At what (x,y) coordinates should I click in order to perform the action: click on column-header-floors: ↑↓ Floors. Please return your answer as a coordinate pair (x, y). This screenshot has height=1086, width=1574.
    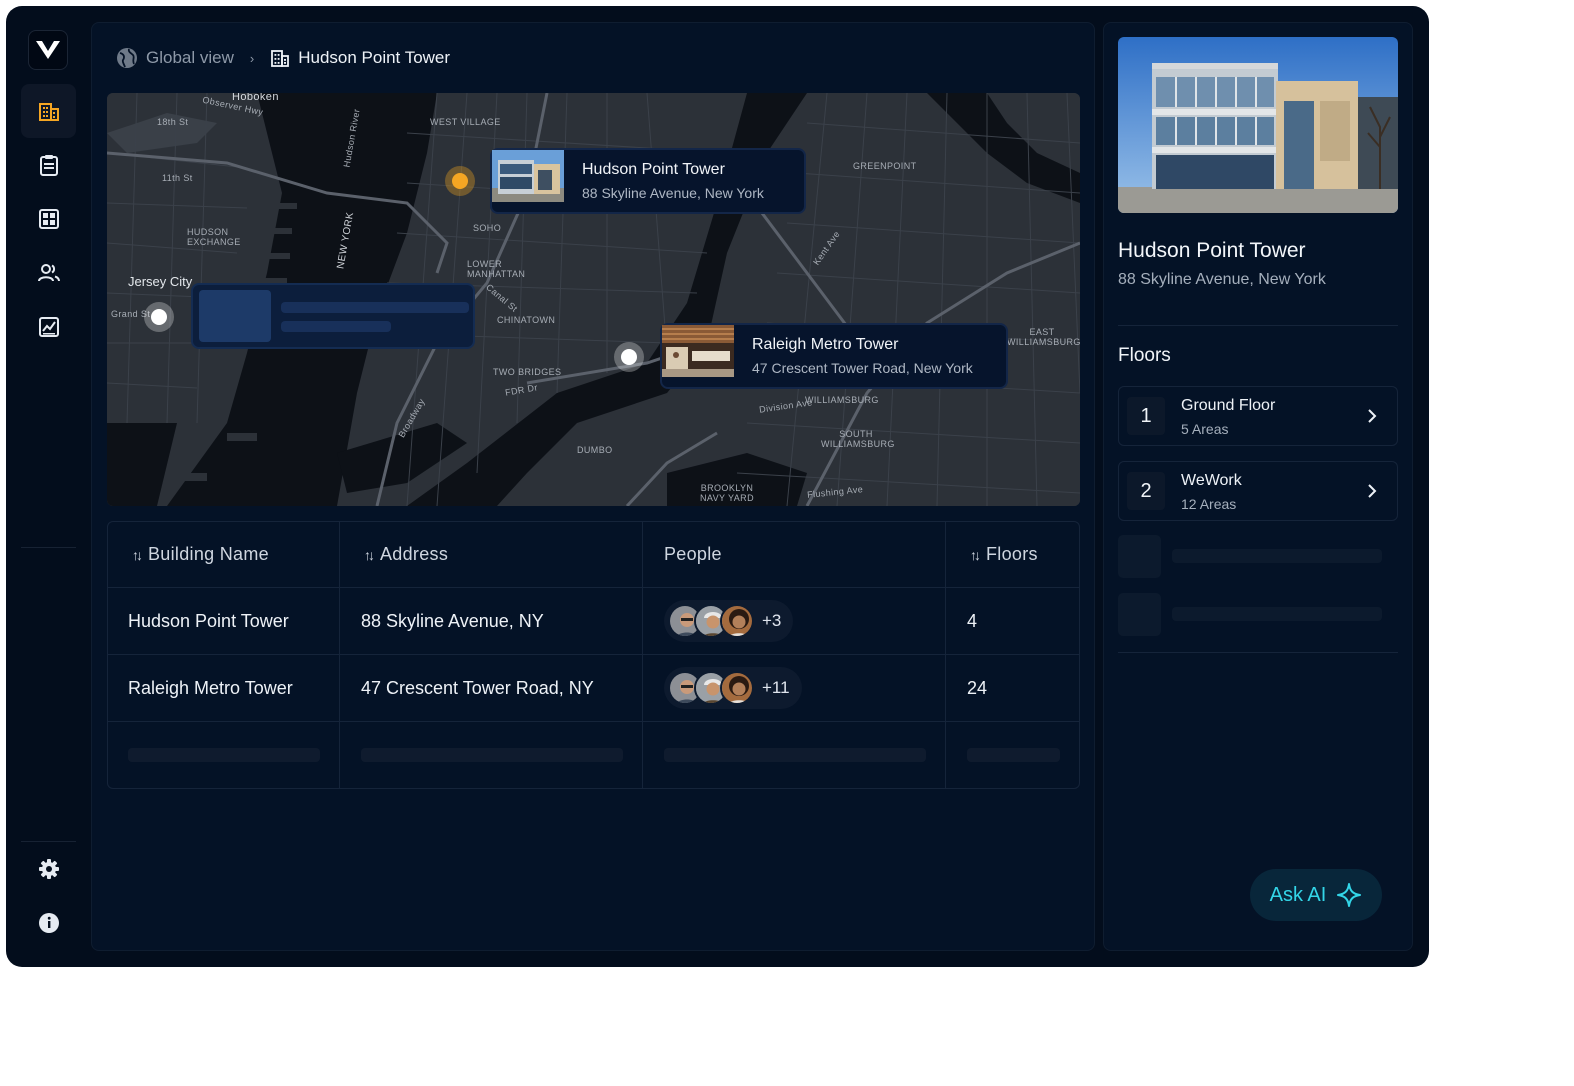
    Looking at the image, I should click on (1012, 554).